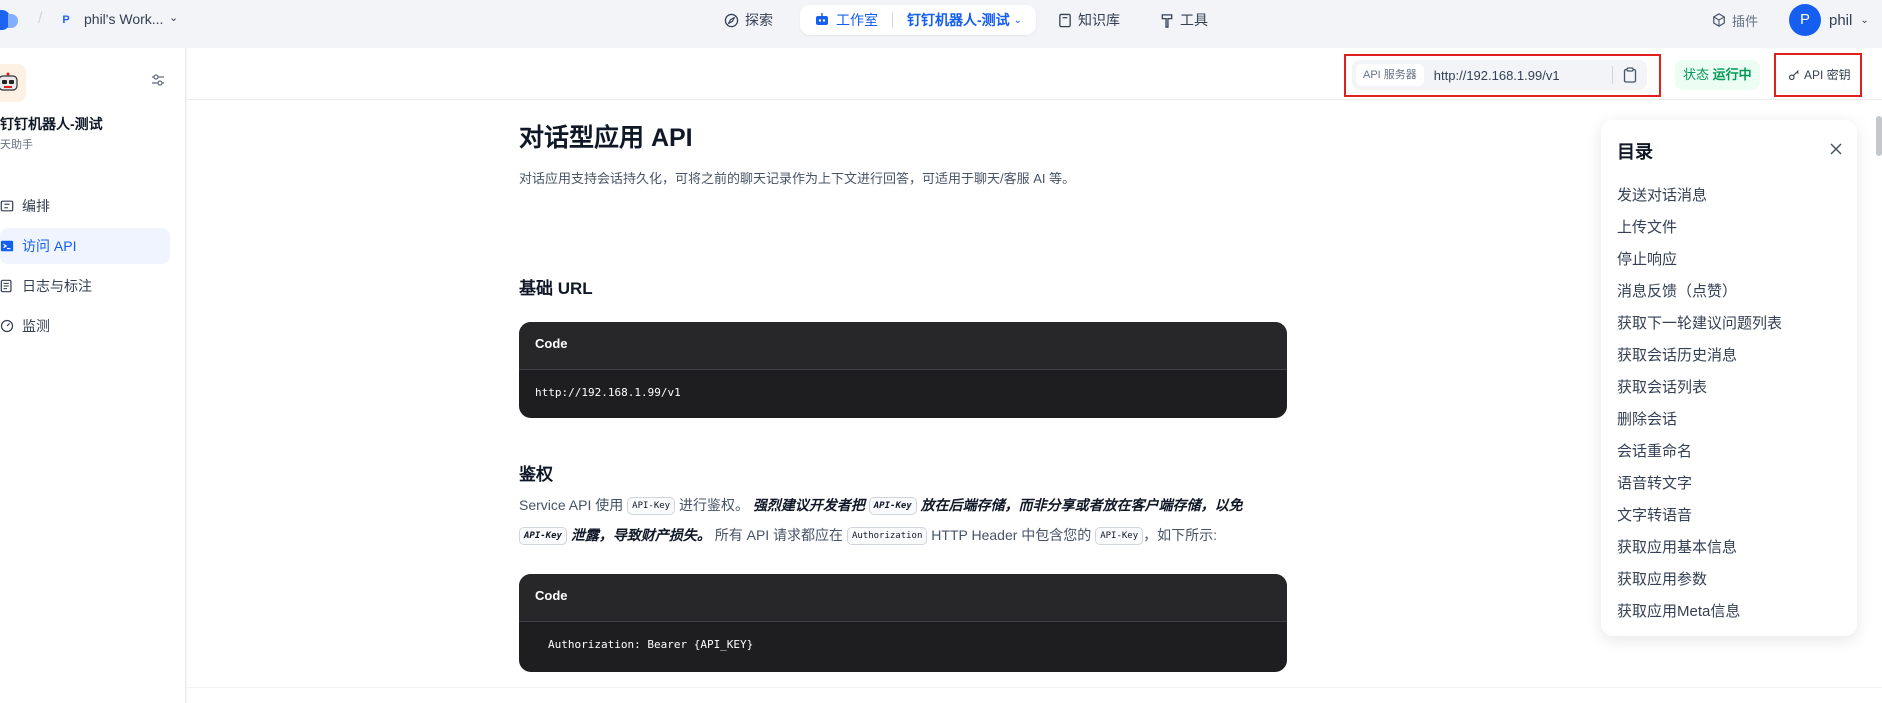  I want to click on status-value: 运行中, so click(1732, 74).